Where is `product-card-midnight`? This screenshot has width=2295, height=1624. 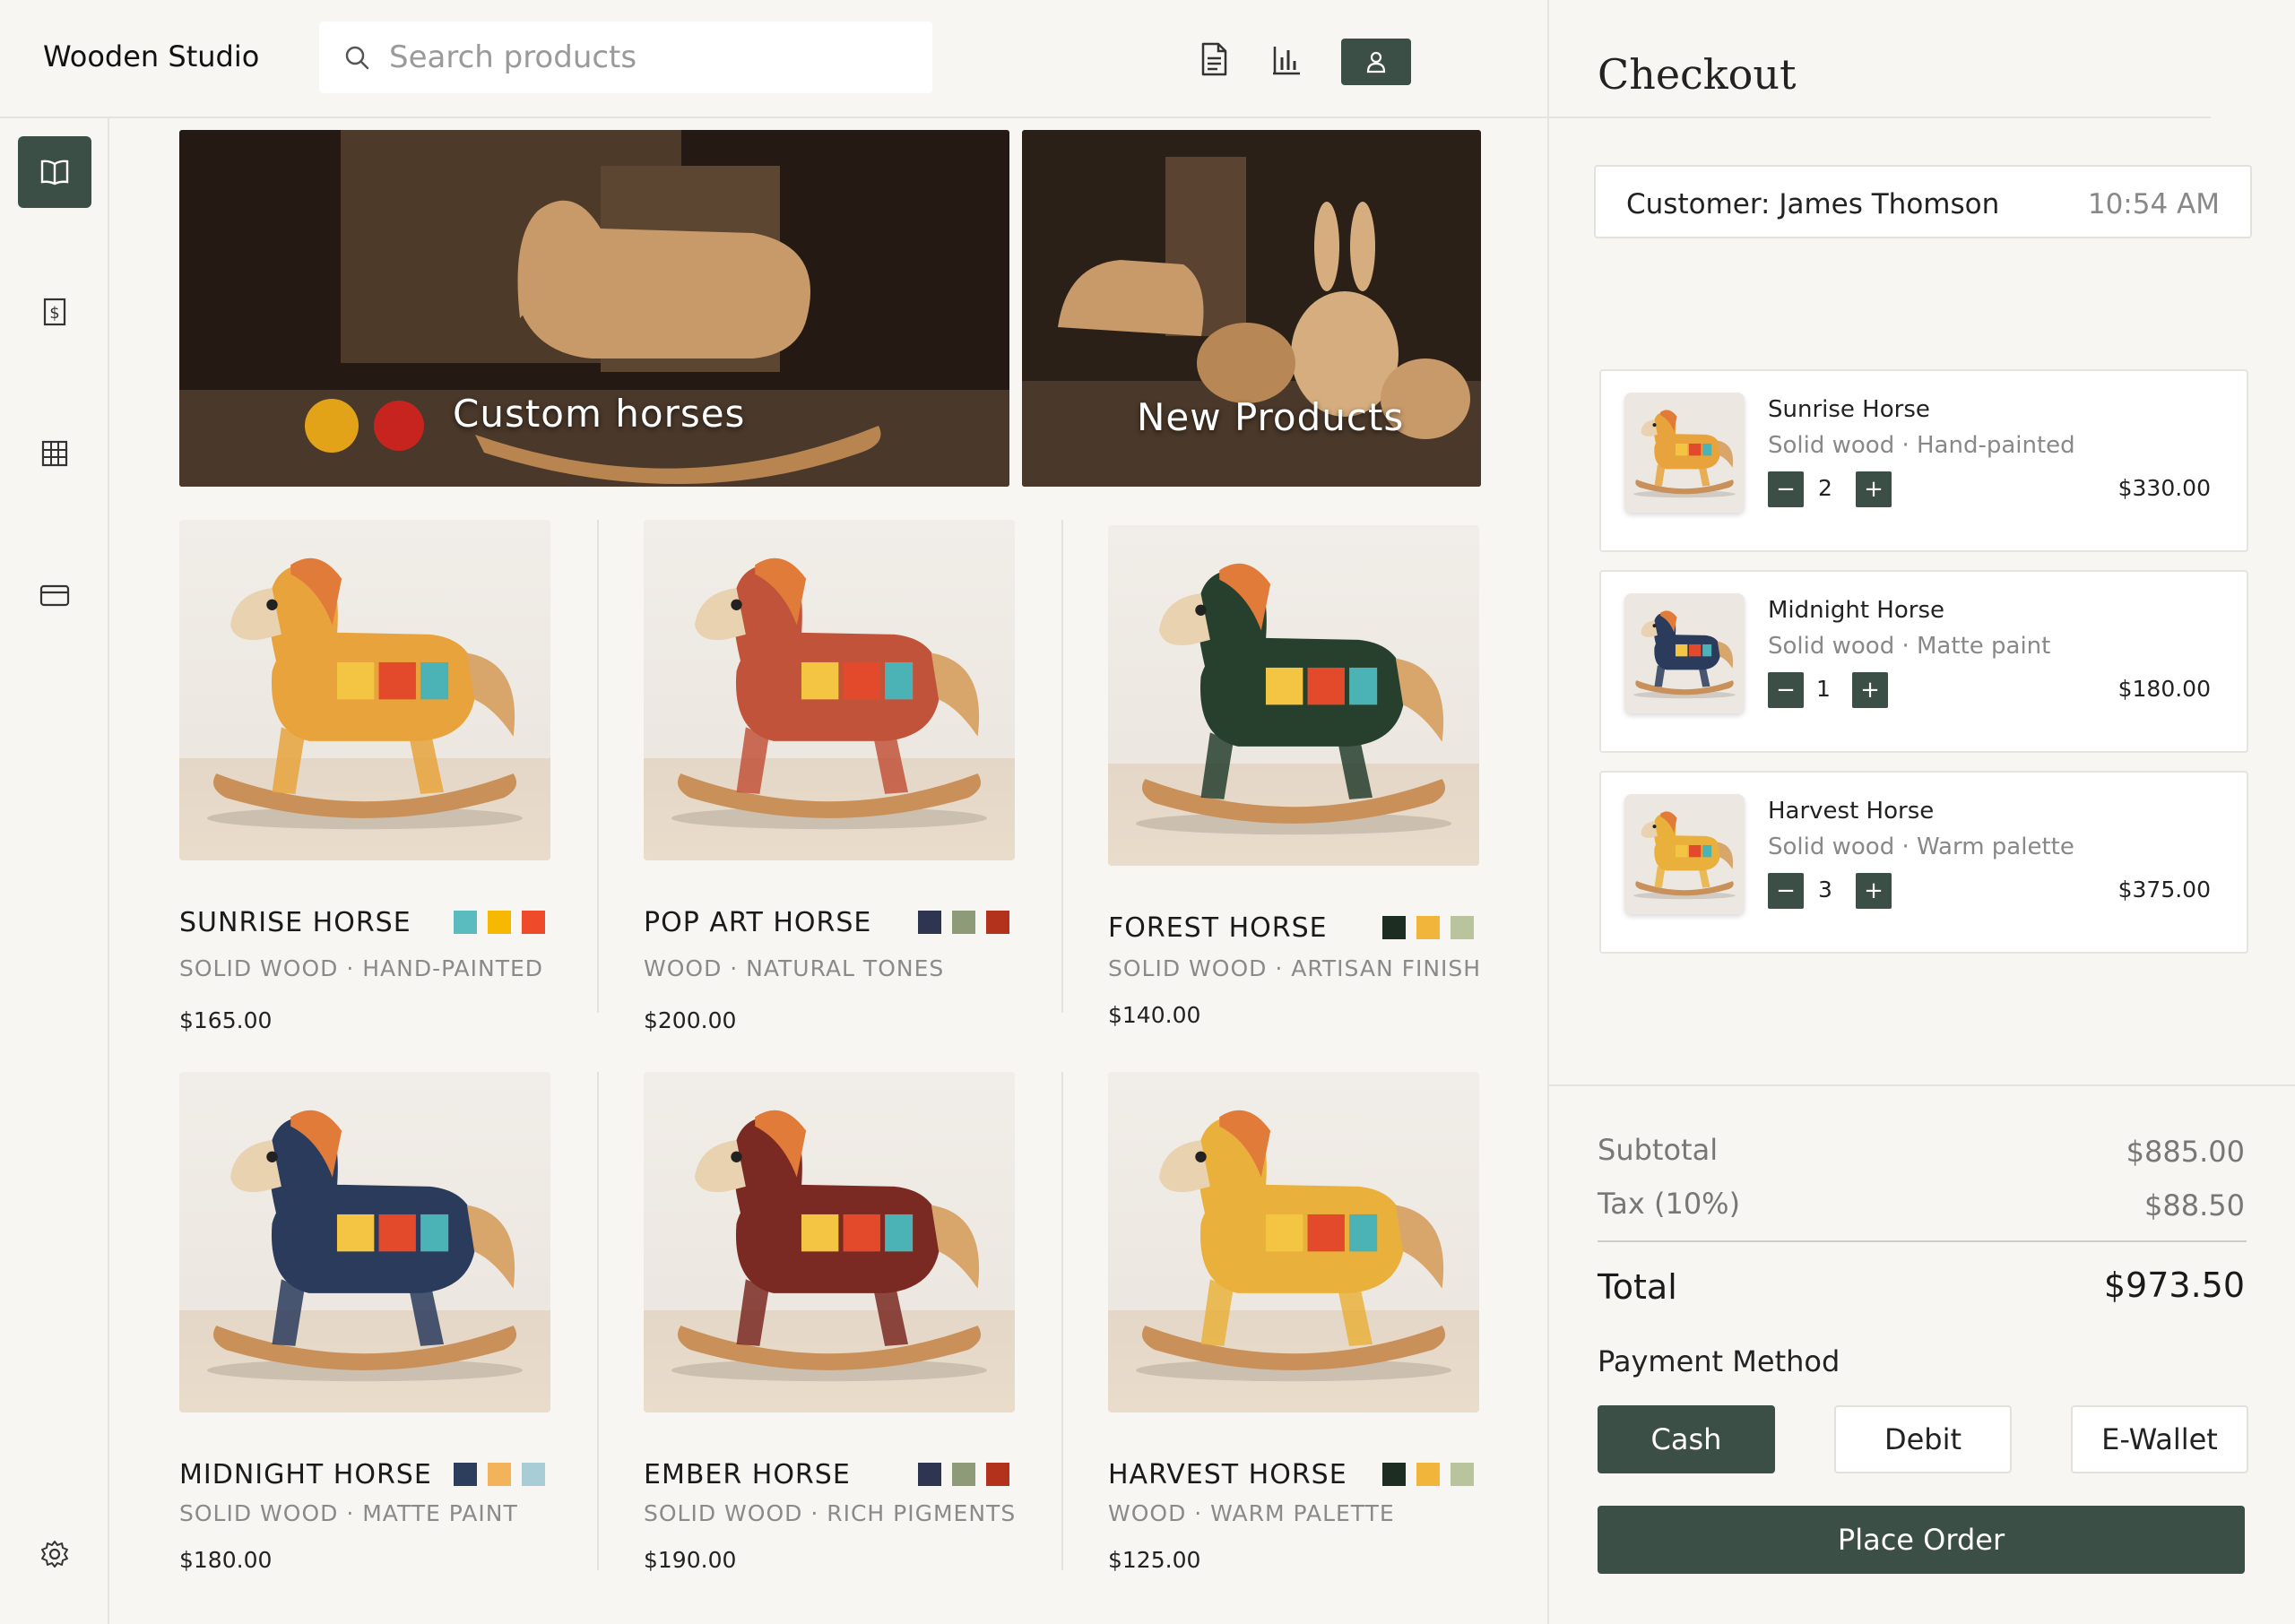
product-card-midnight is located at coordinates (365, 1242).